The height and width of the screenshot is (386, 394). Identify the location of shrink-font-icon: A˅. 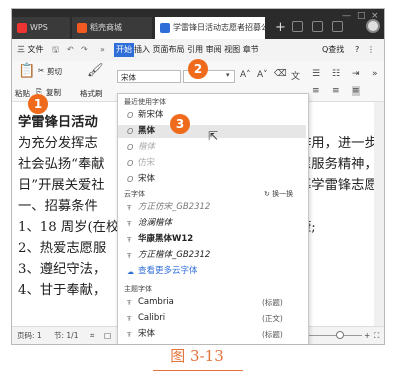
(262, 75).